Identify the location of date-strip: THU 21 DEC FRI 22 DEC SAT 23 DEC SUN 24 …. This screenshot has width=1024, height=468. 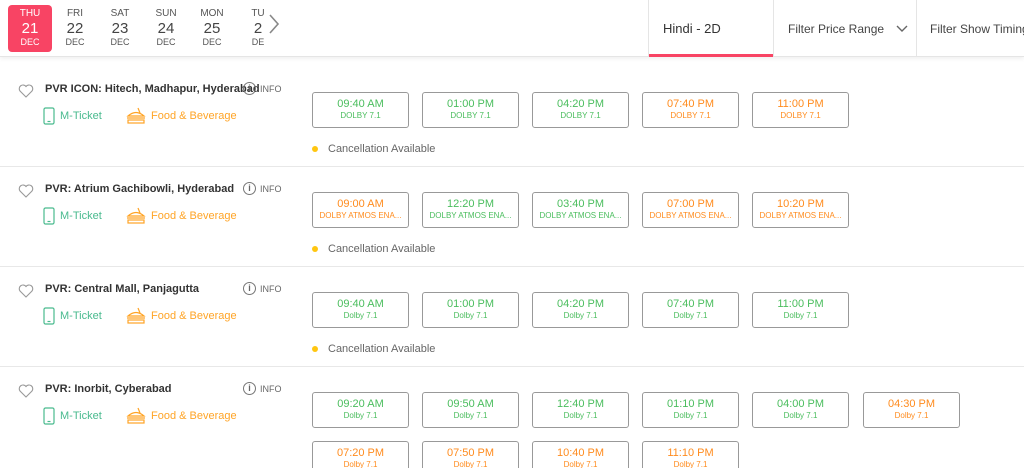
(136, 28).